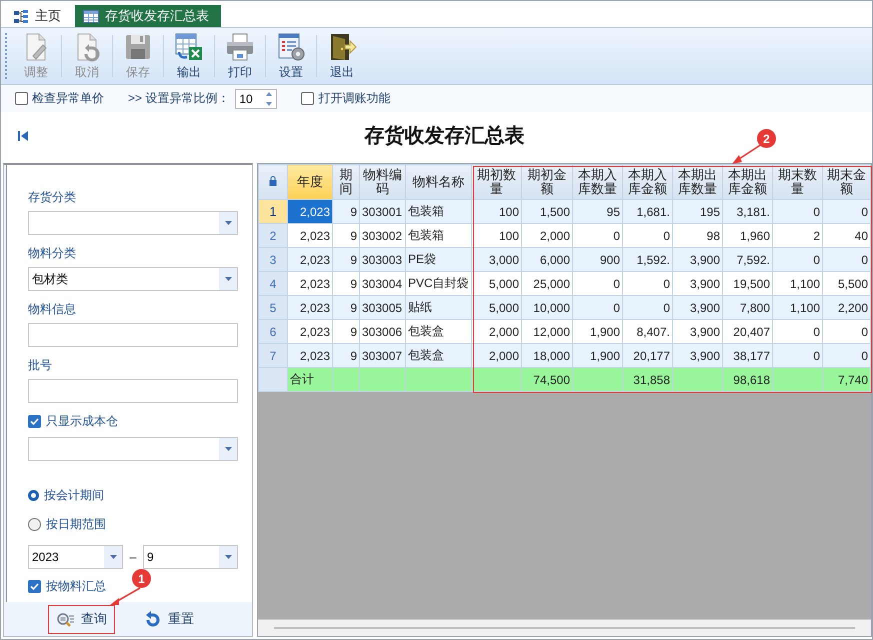 The width and height of the screenshot is (873, 640). I want to click on table-cell: 3,000, so click(497, 260).